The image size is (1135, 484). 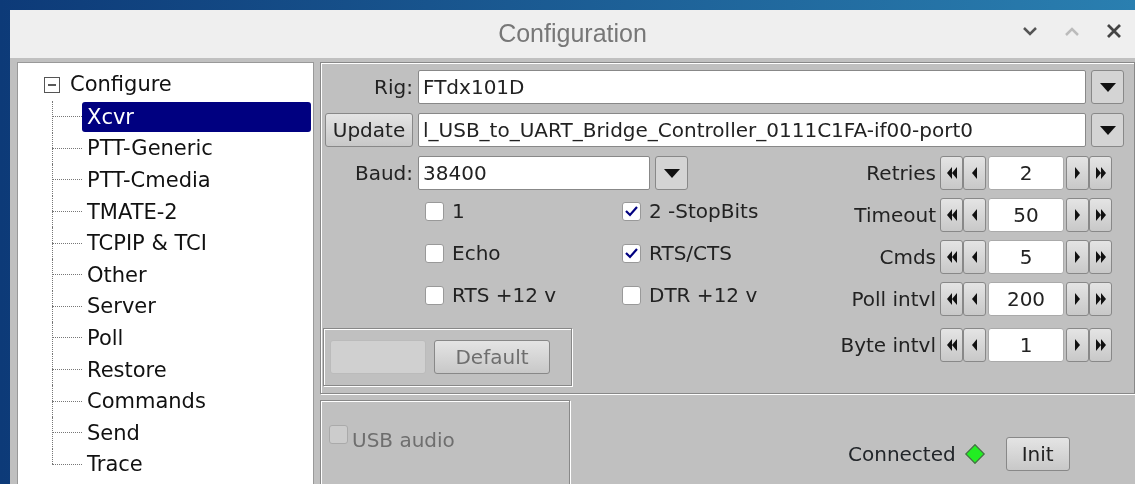 I want to click on spinner-label: Poll intvl, so click(x=893, y=299).